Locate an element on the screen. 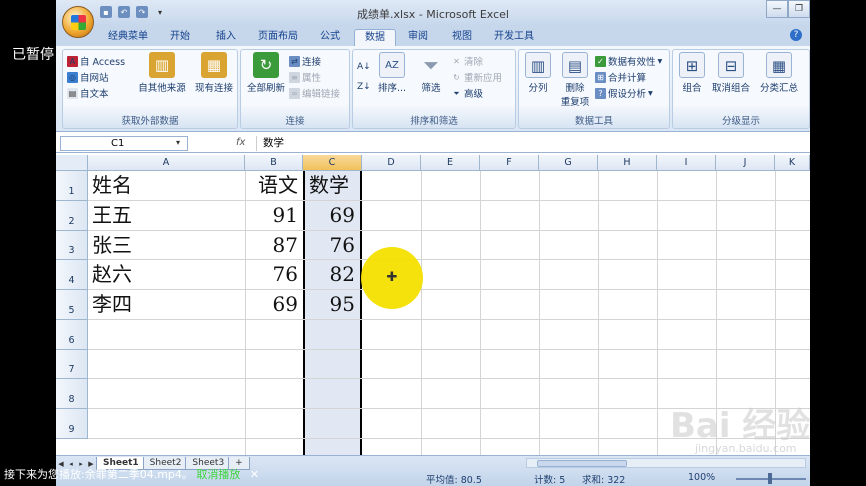 The height and width of the screenshot is (486, 866). cell-c2: 69 is located at coordinates (332, 215).